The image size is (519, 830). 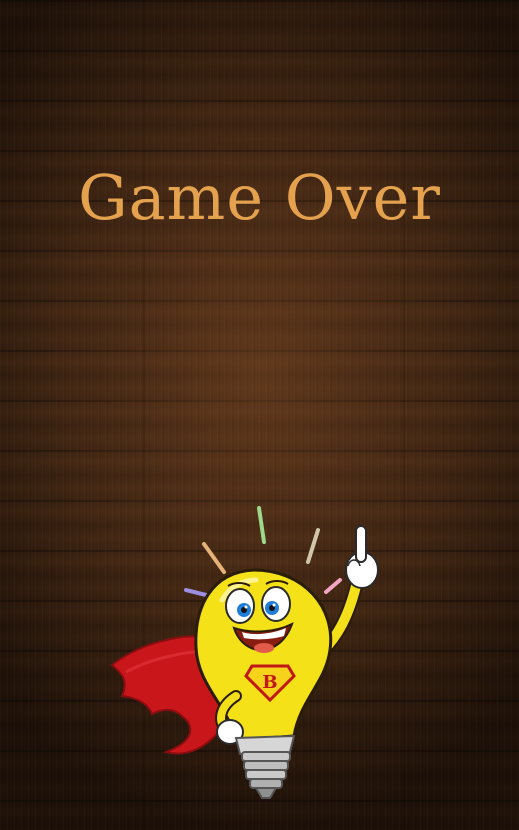 I want to click on game-over-title: Game Over, so click(x=259, y=197).